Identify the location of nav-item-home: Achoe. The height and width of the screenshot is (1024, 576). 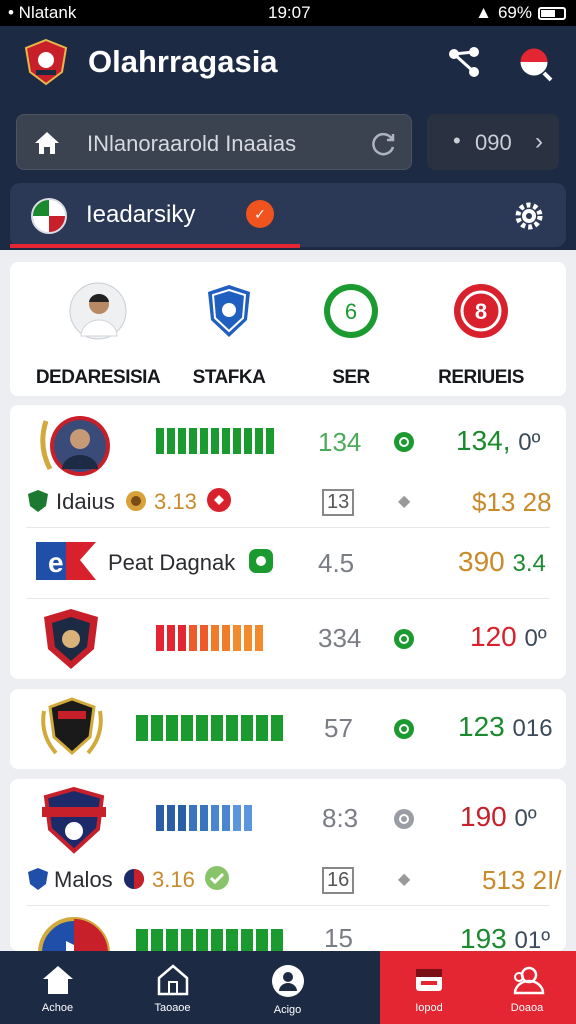
(57, 987).